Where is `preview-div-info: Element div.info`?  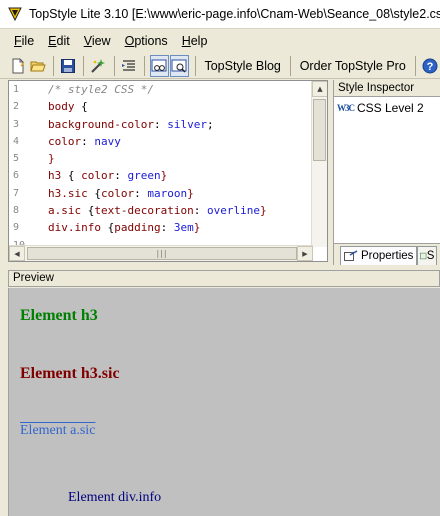 preview-div-info: Element div.info is located at coordinates (115, 497).